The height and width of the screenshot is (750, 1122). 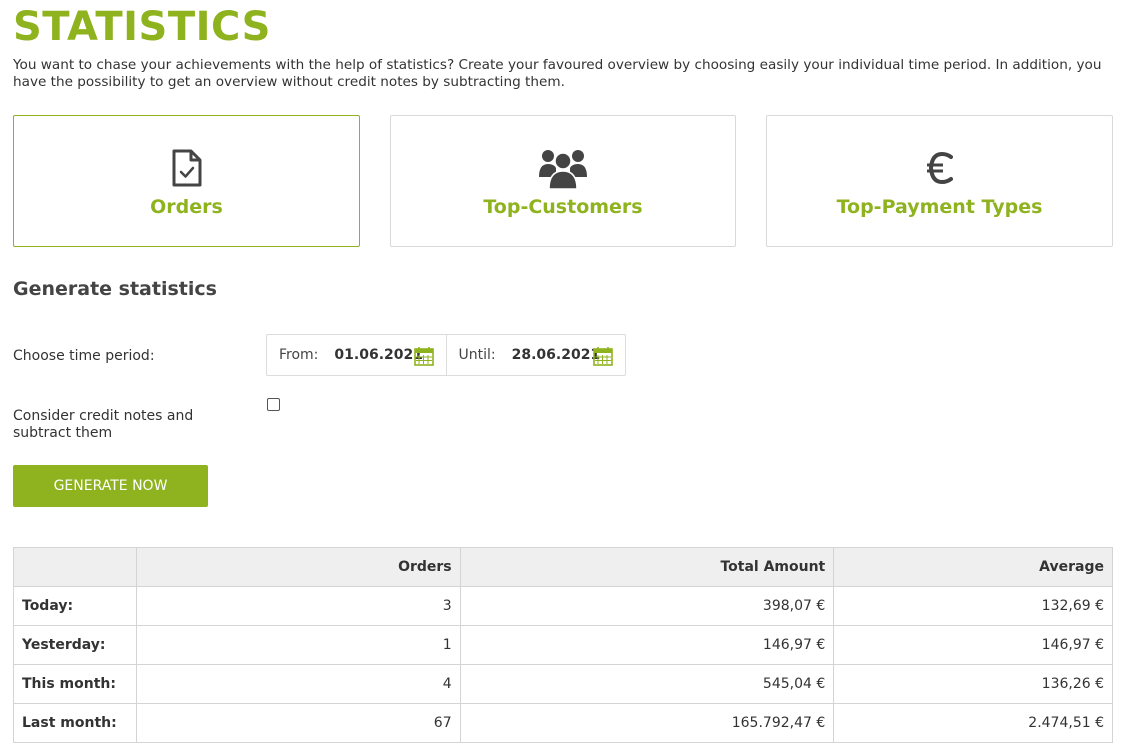 I want to click on total-amount-cell: 398,07 €, so click(x=647, y=606).